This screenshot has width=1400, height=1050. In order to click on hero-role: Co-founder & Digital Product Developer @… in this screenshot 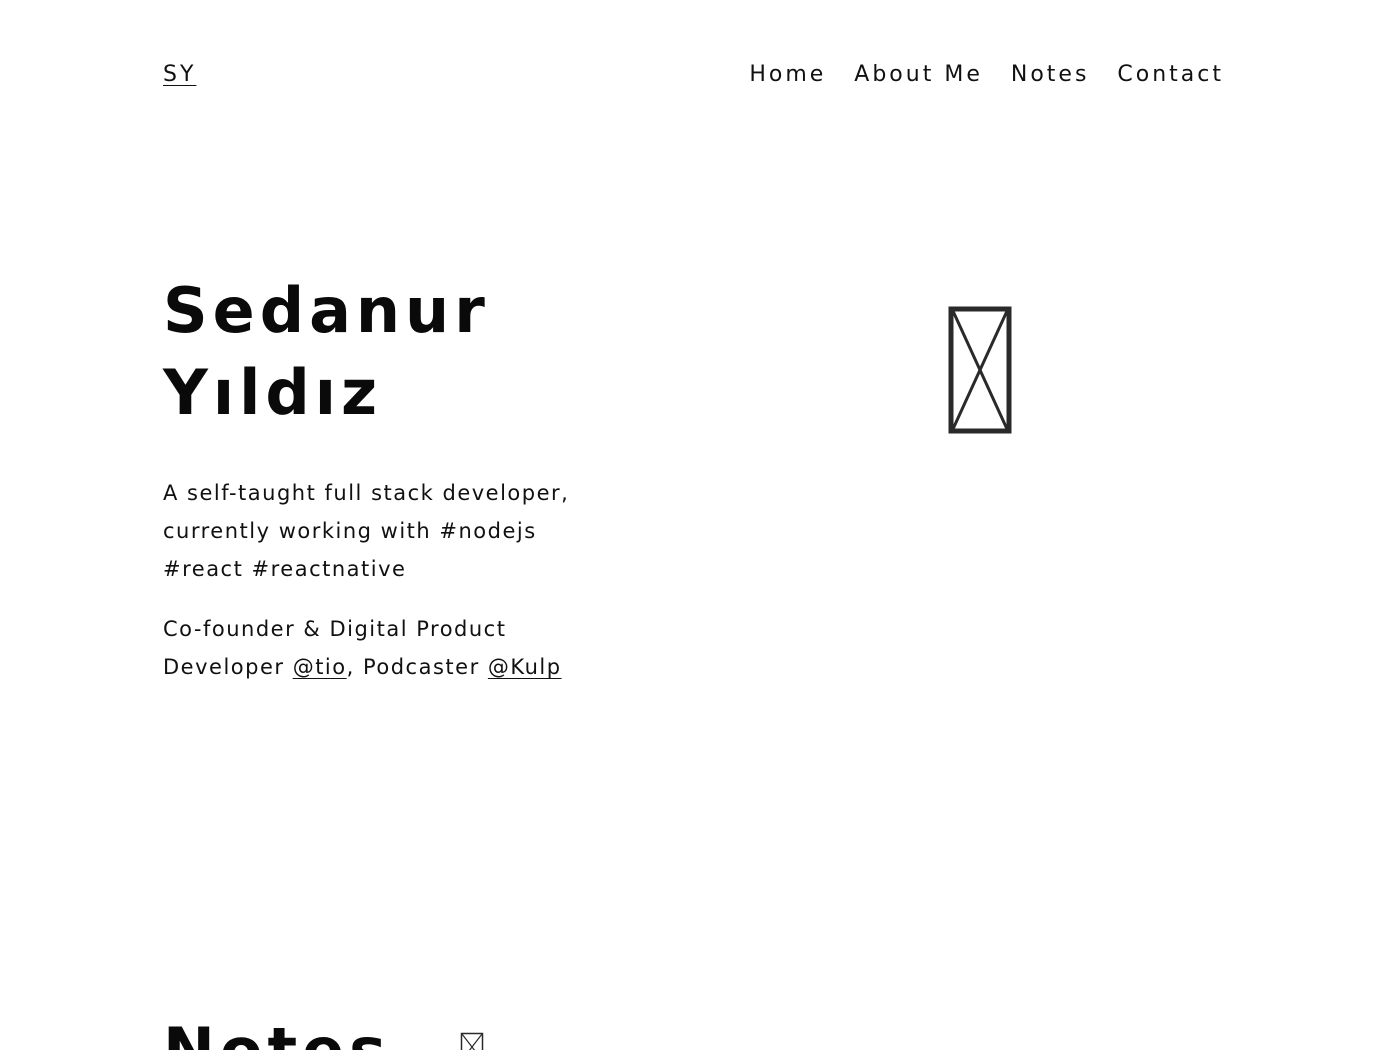, I will do `click(423, 648)`.